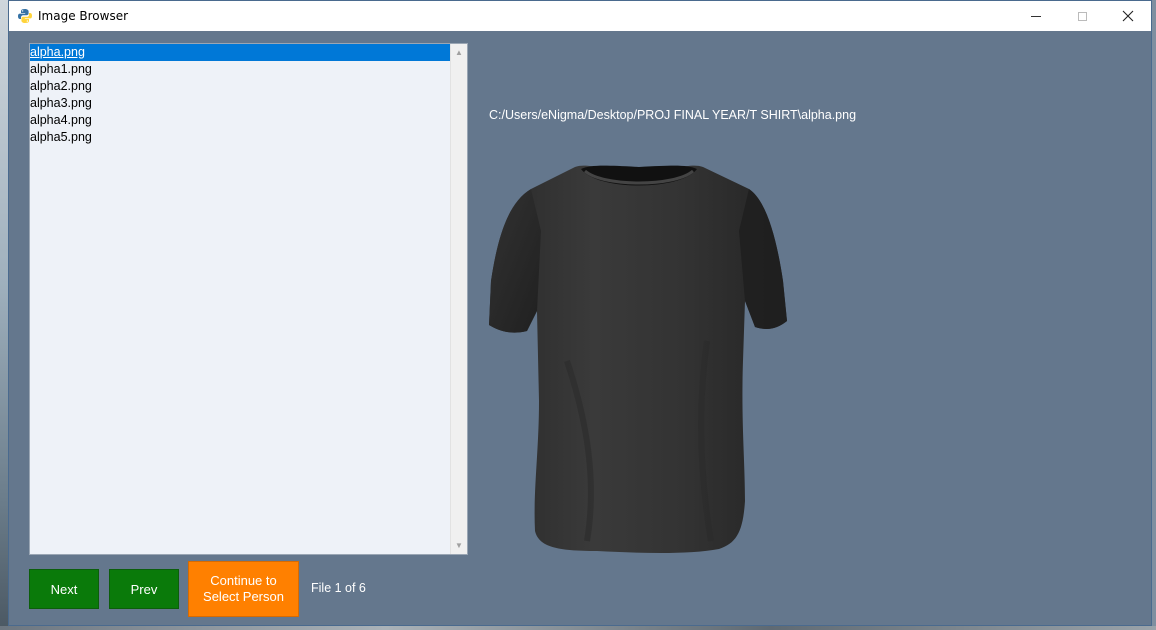 This screenshot has height=630, width=1156. Describe the element at coordinates (144, 589) in the screenshot. I see `prev-button: Prev` at that location.